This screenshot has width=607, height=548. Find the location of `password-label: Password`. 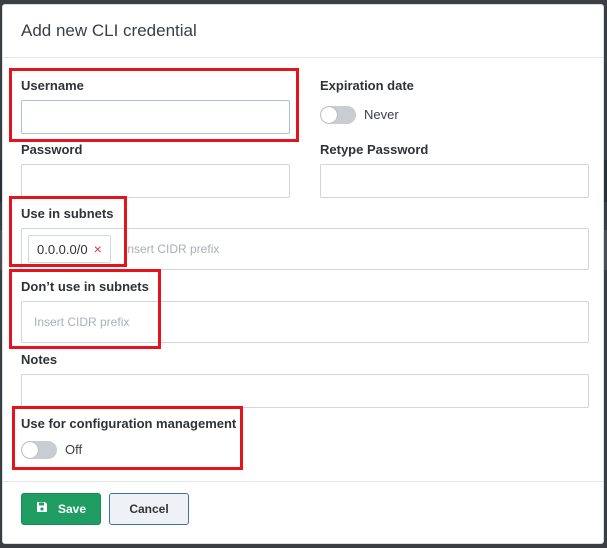

password-label: Password is located at coordinates (52, 149).